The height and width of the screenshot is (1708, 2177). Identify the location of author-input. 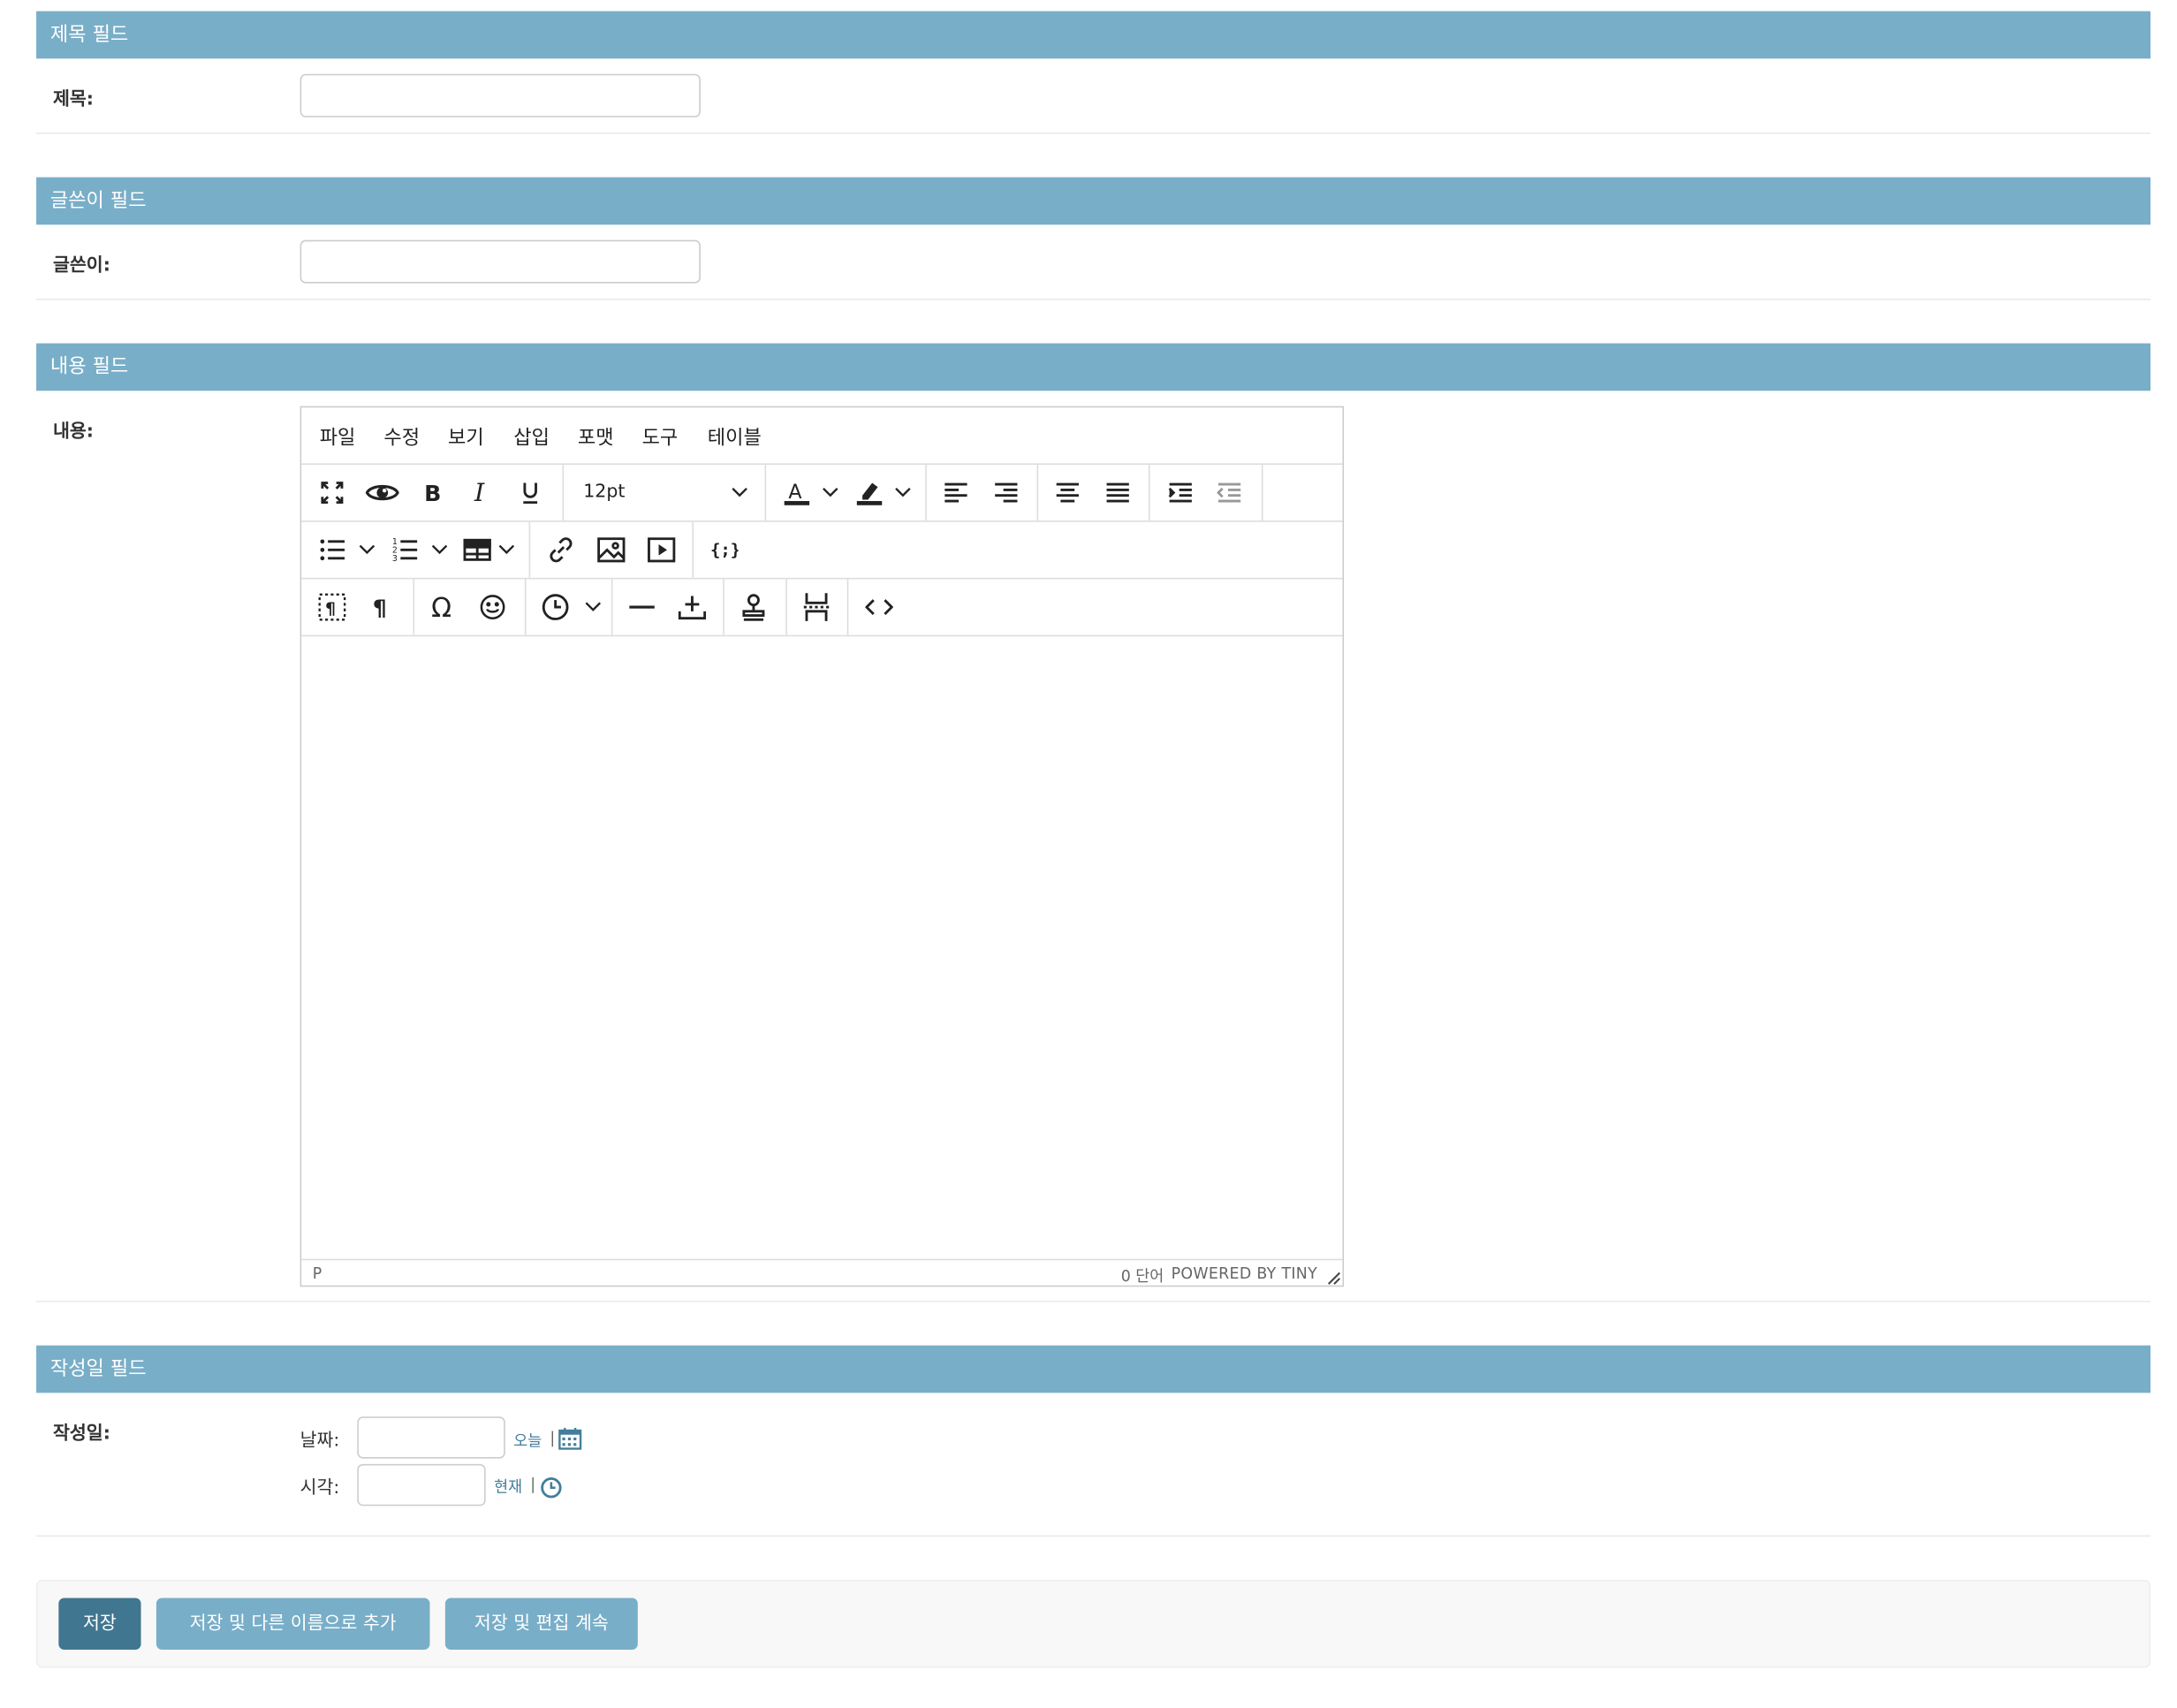
(500, 261).